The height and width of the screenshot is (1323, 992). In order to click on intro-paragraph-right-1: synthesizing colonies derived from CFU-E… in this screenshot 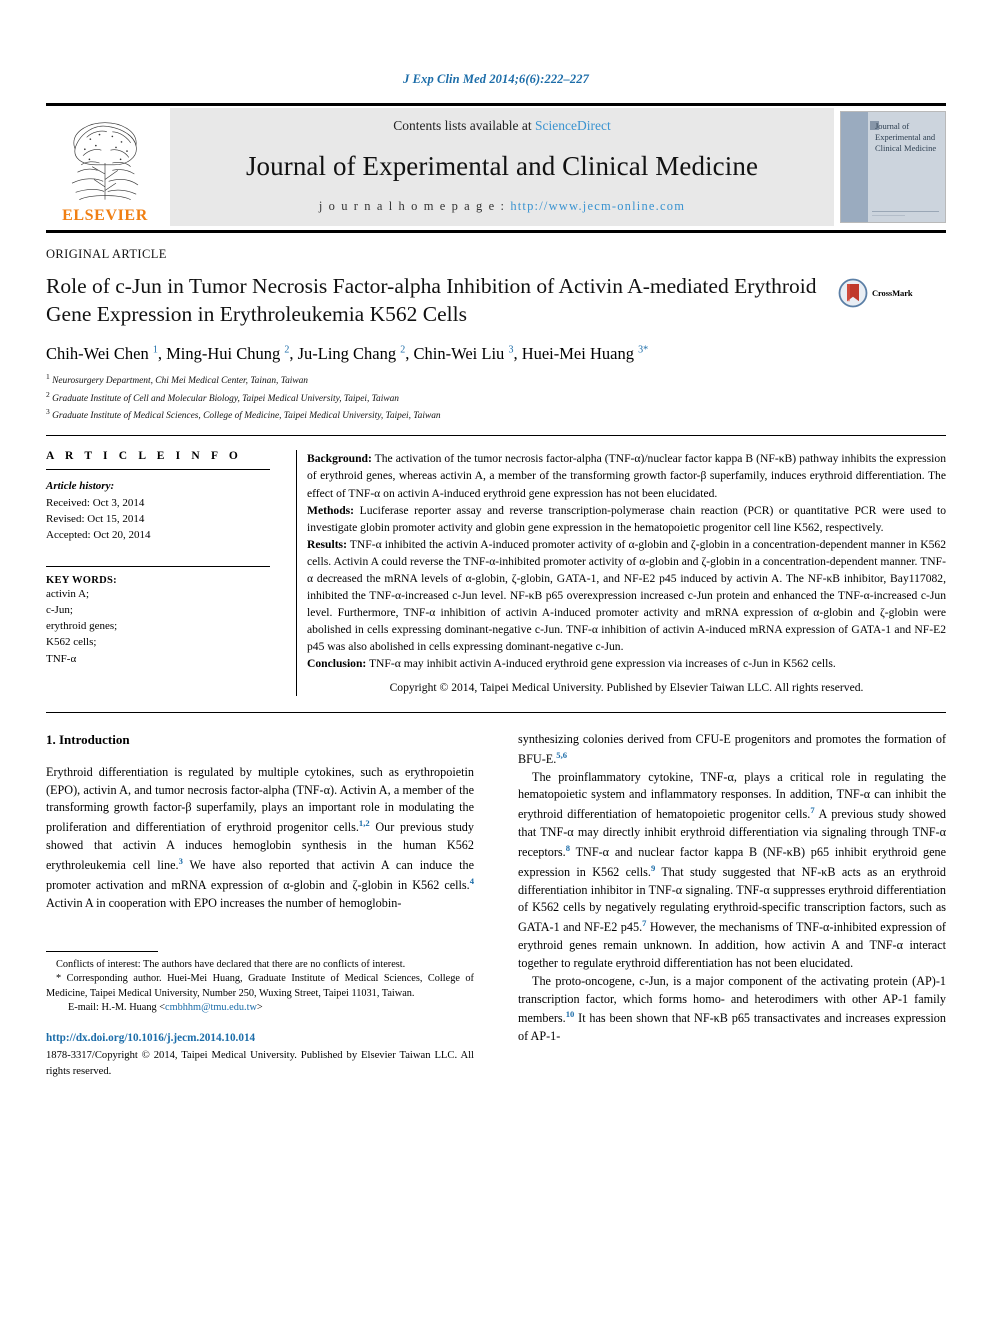, I will do `click(732, 748)`.